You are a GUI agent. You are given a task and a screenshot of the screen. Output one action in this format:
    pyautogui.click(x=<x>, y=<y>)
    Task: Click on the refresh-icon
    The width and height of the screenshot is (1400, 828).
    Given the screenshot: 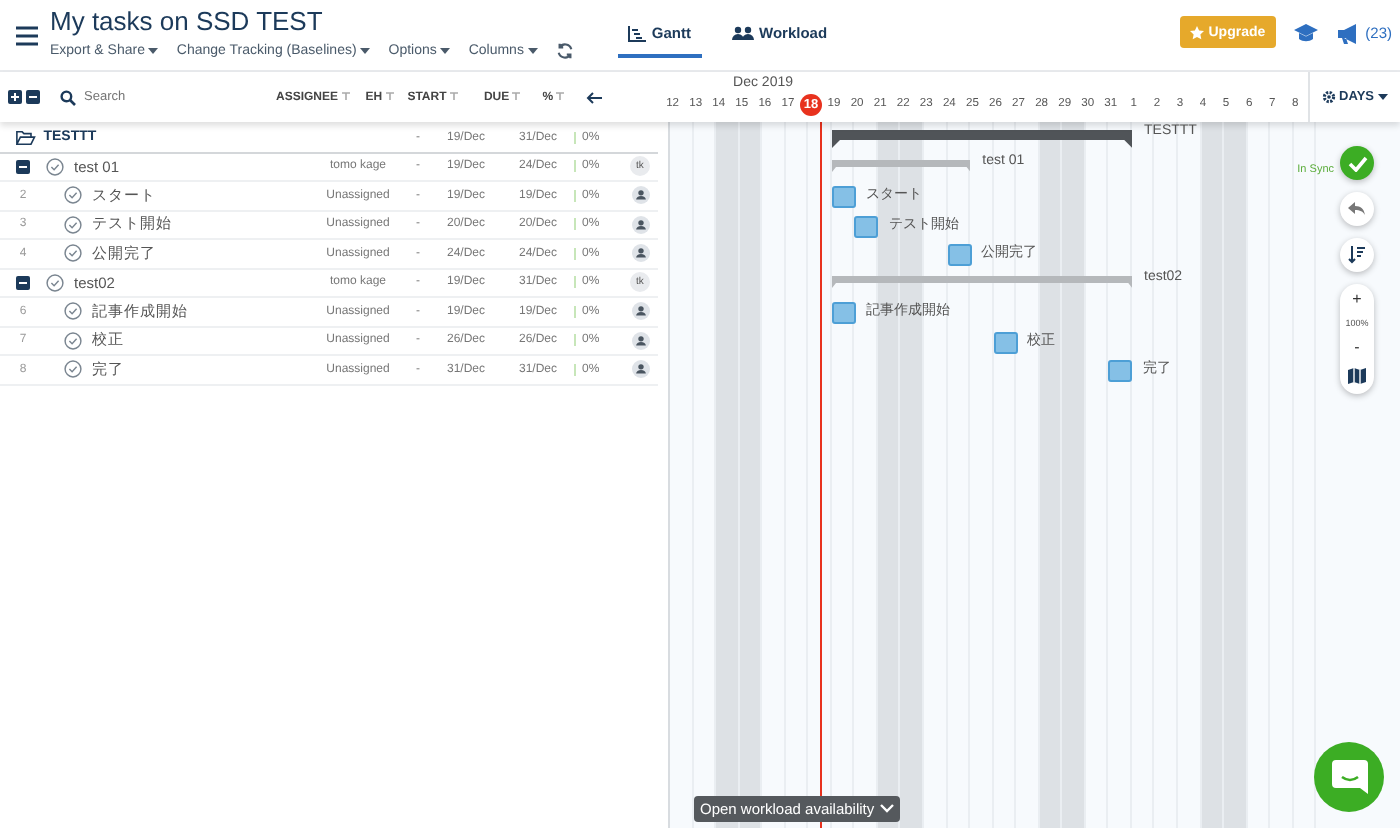 What is the action you would take?
    pyautogui.click(x=564, y=51)
    